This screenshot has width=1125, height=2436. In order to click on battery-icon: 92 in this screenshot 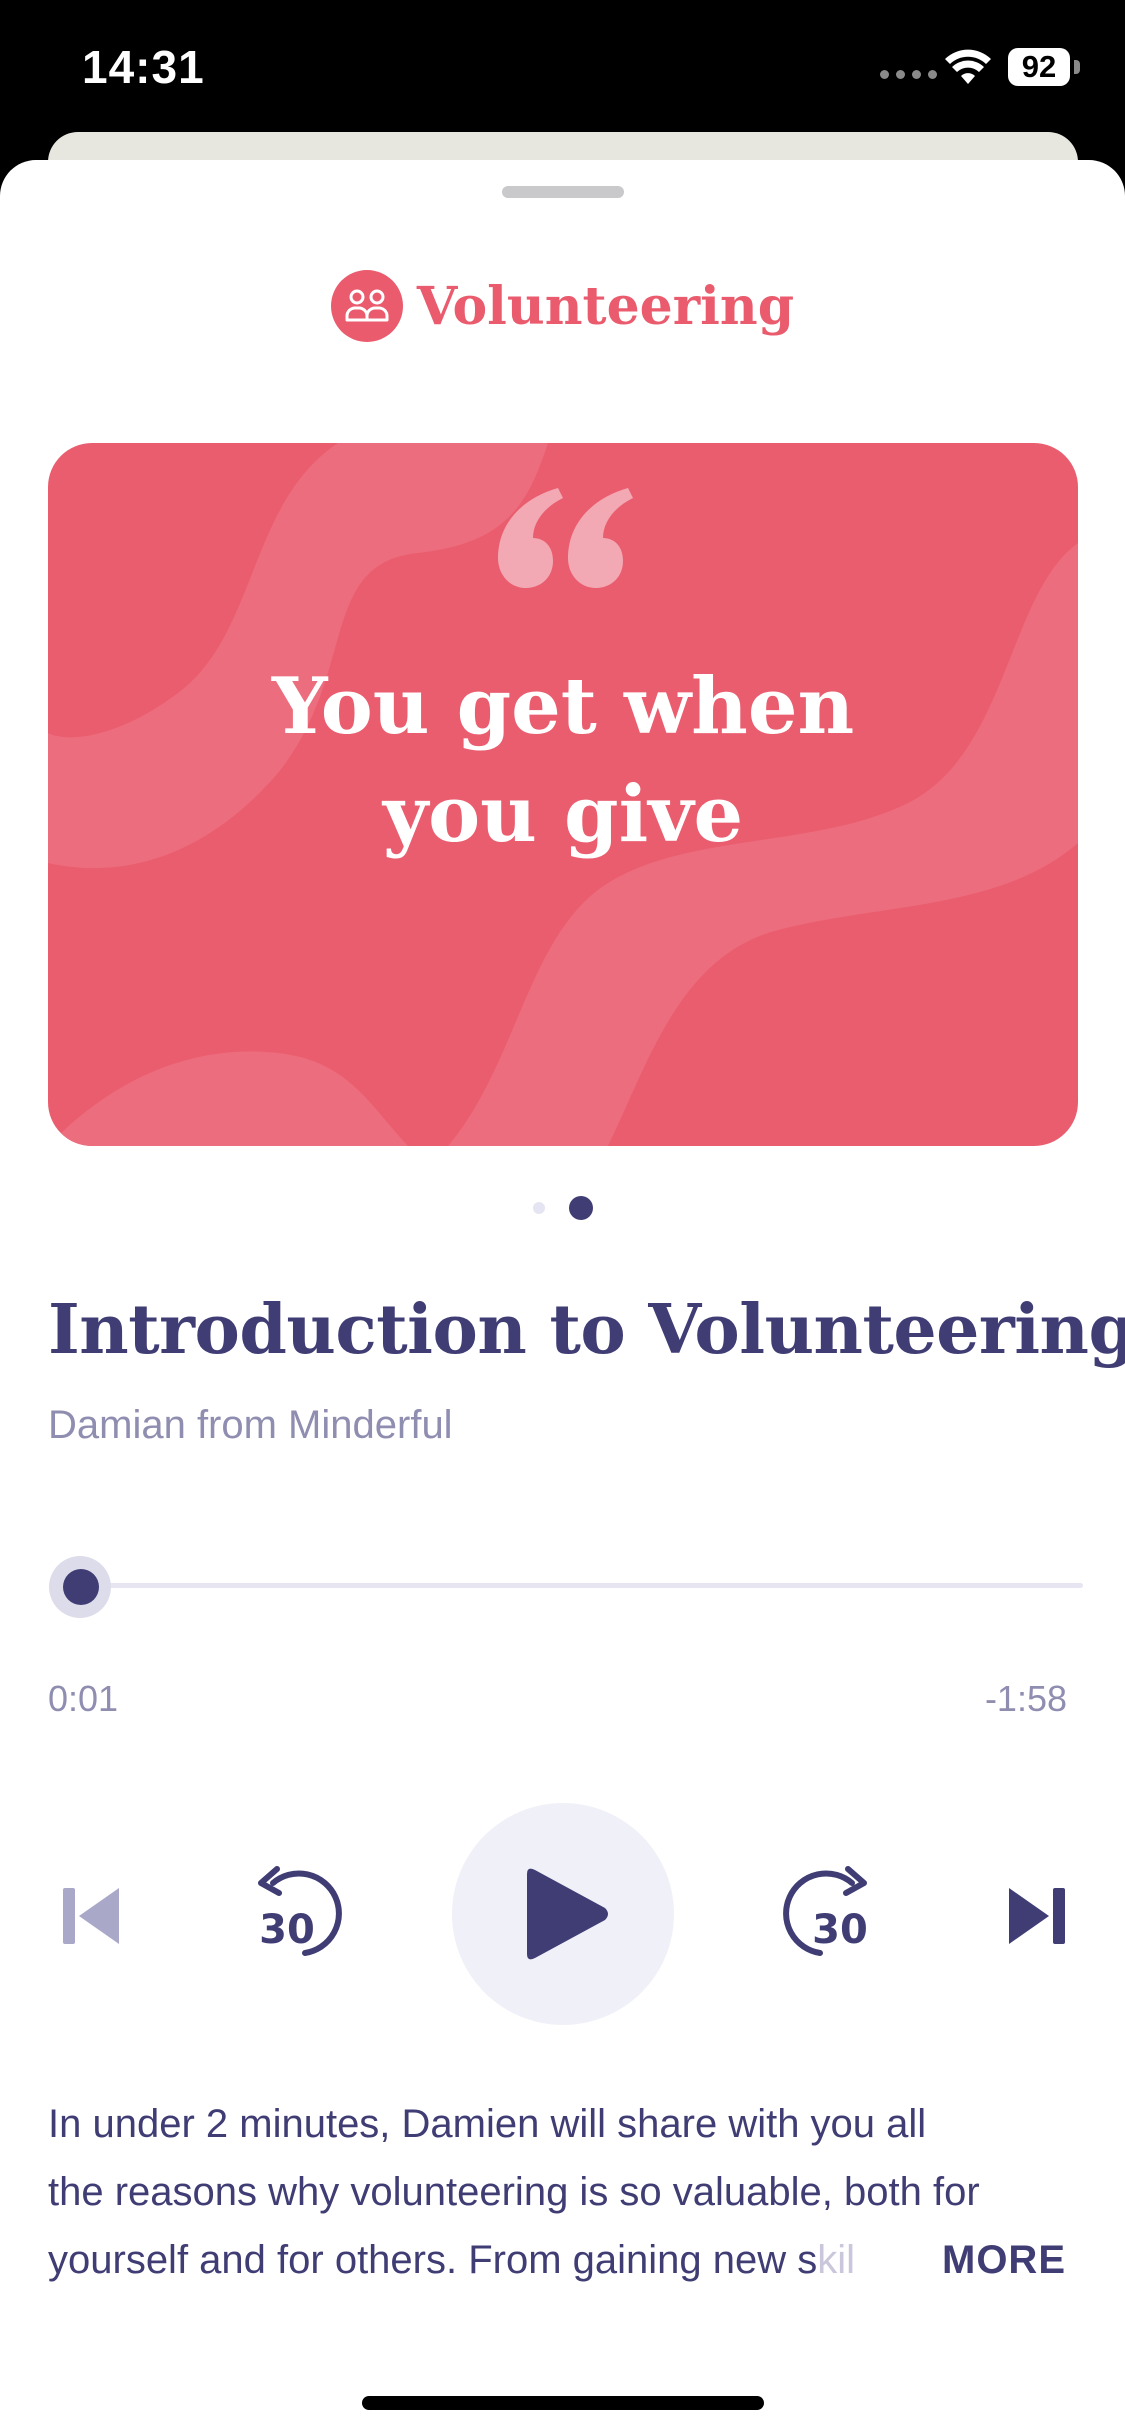, I will do `click(1039, 67)`.